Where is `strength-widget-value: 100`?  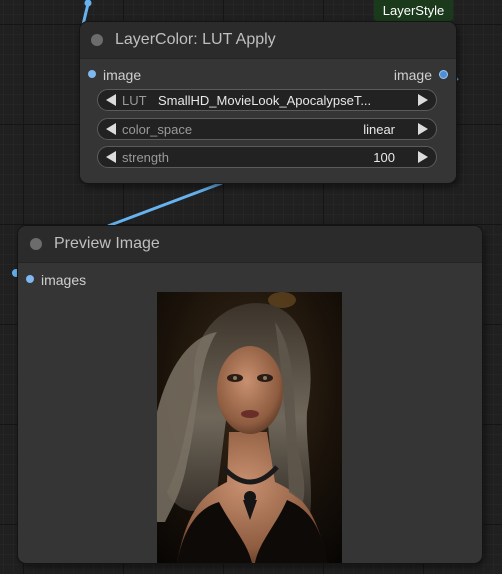 strength-widget-value: 100 is located at coordinates (384, 157).